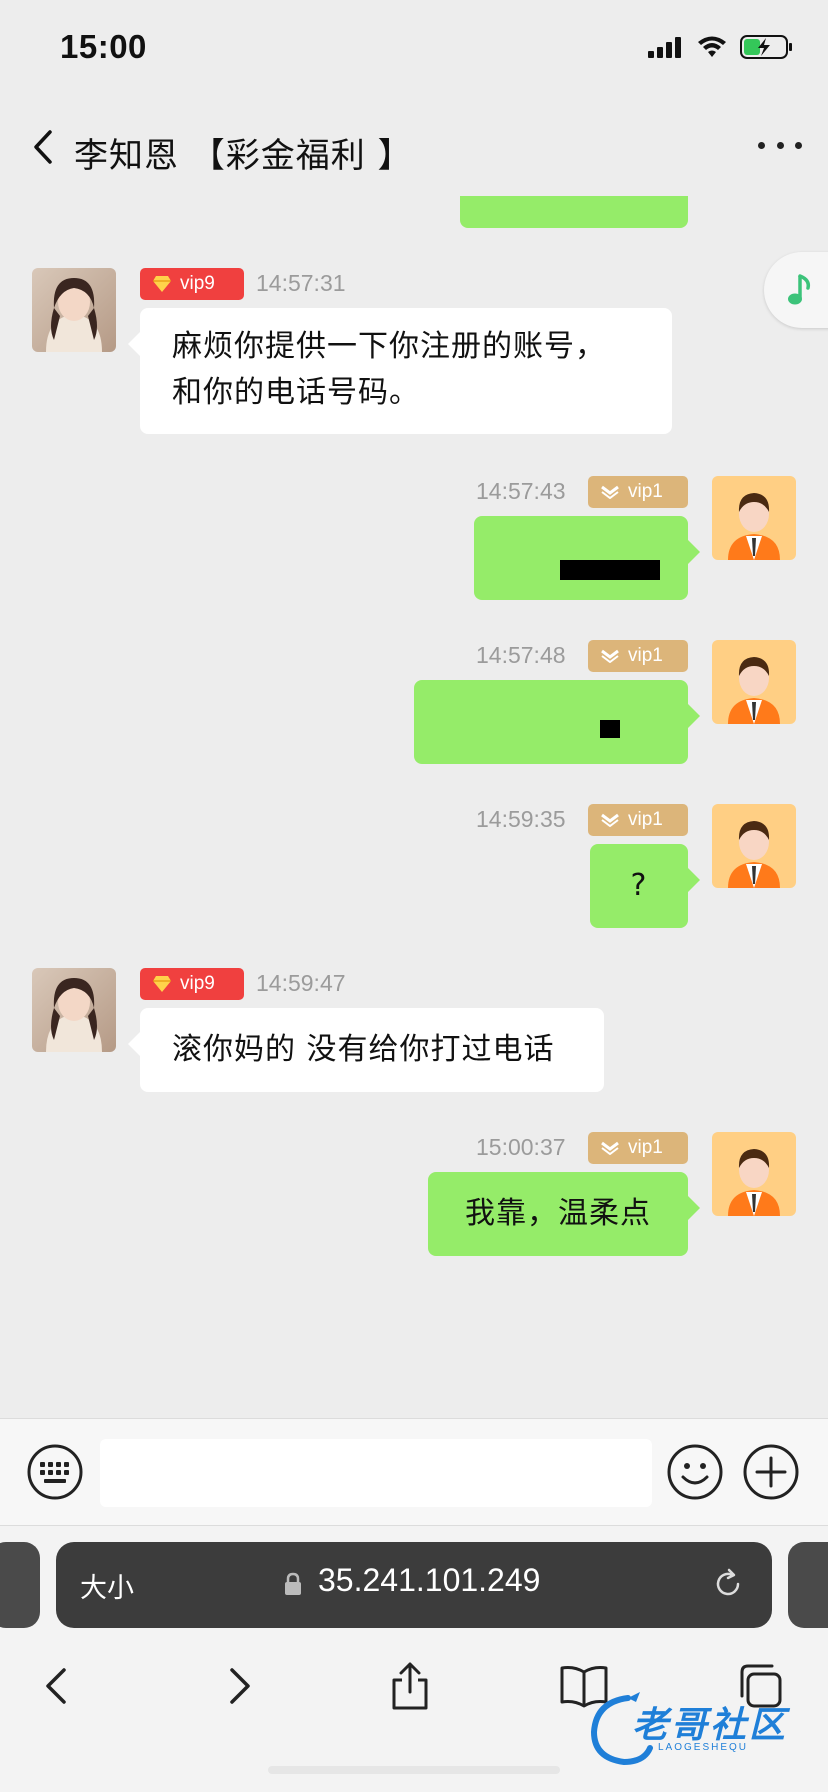 The height and width of the screenshot is (1792, 828). I want to click on watermark-logo: 老哥社区 LAOGESHEQU, so click(704, 1730).